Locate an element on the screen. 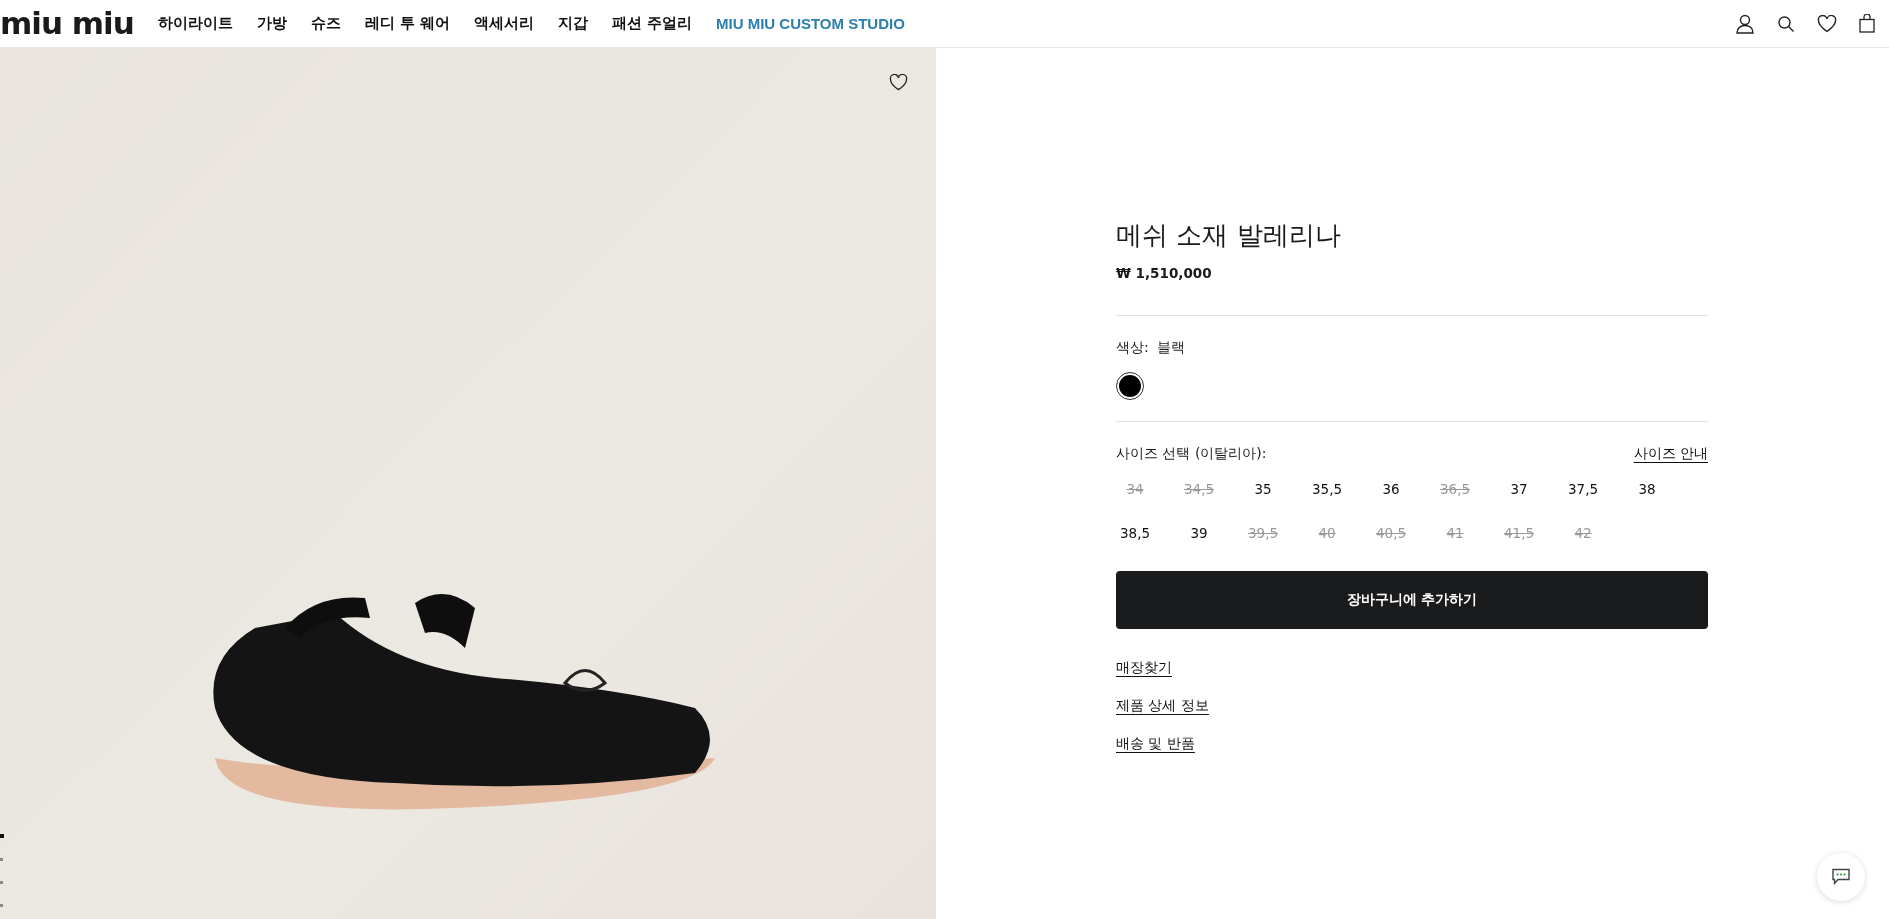 The height and width of the screenshot is (919, 1889). chat-button is located at coordinates (1841, 877).